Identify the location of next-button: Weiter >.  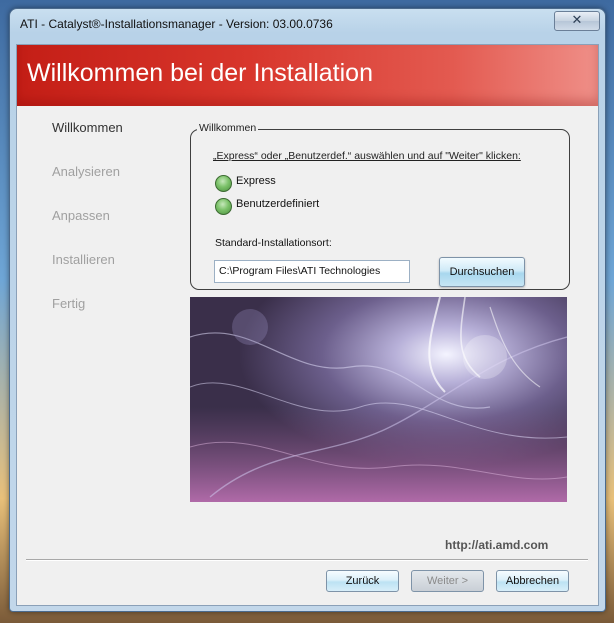
(447, 581).